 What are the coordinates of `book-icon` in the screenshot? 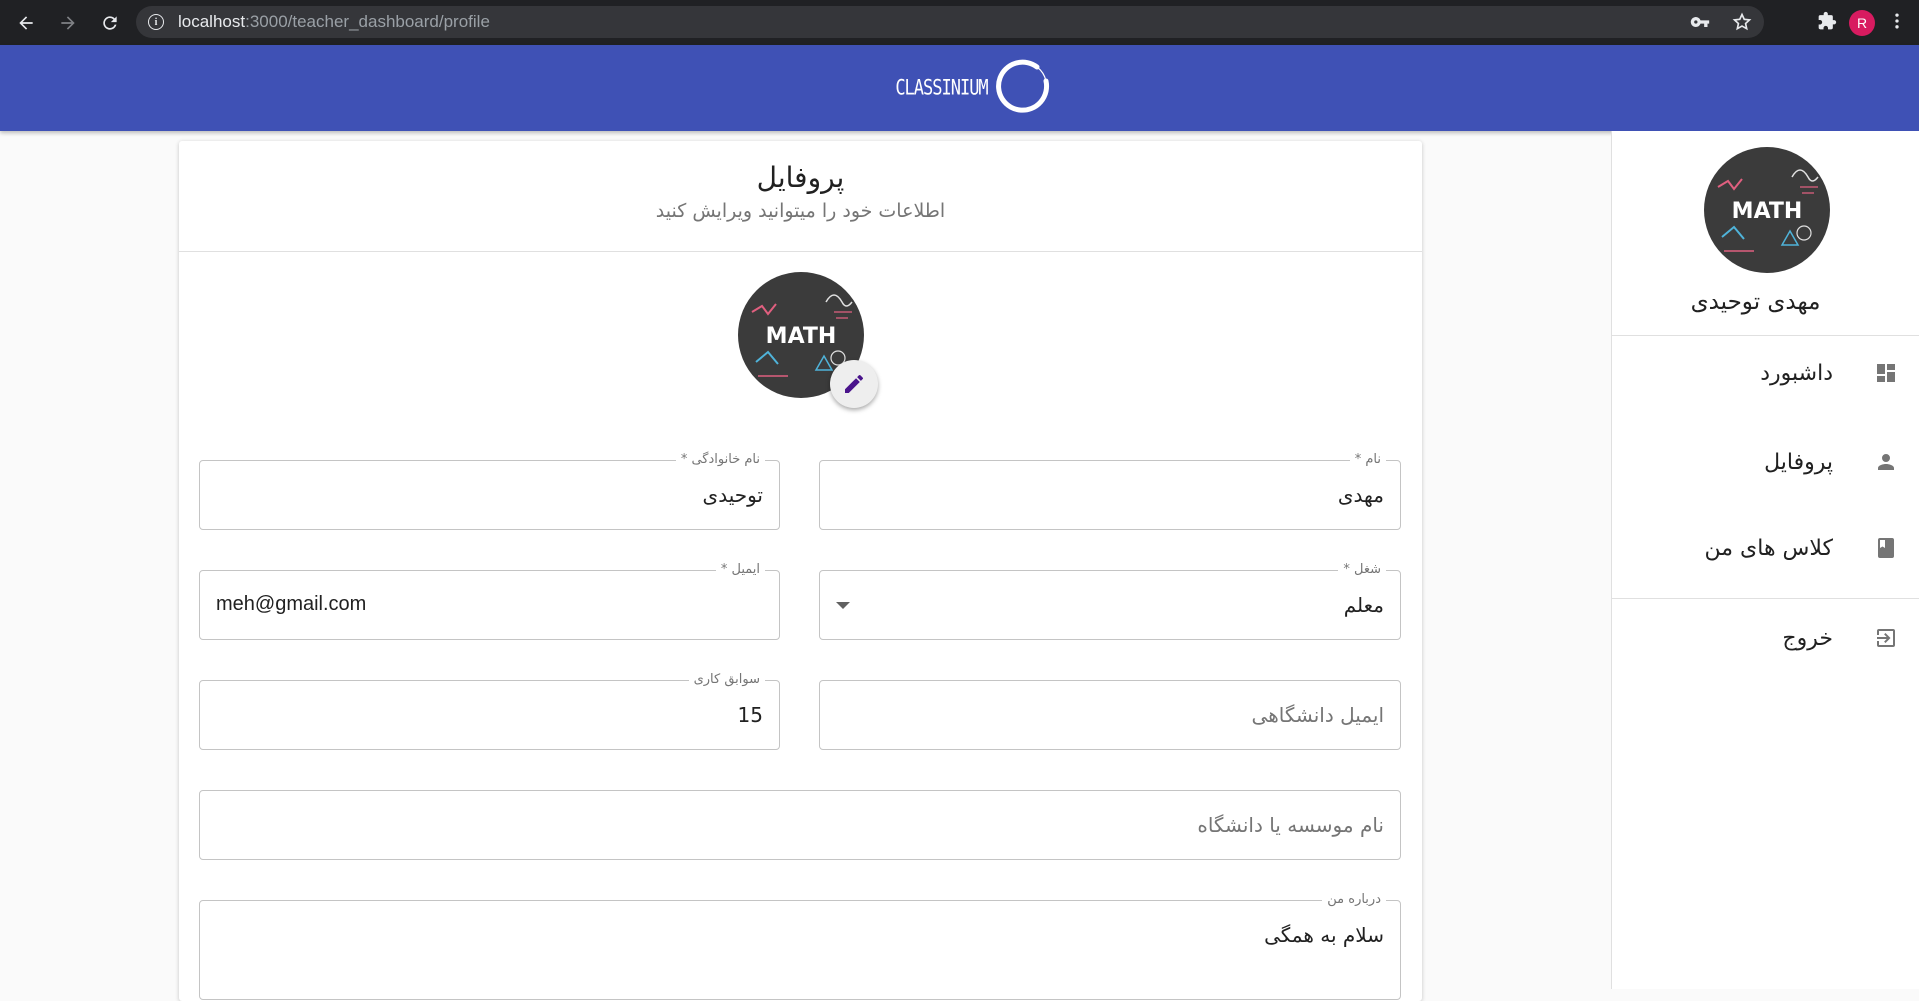 It's located at (1886, 548).